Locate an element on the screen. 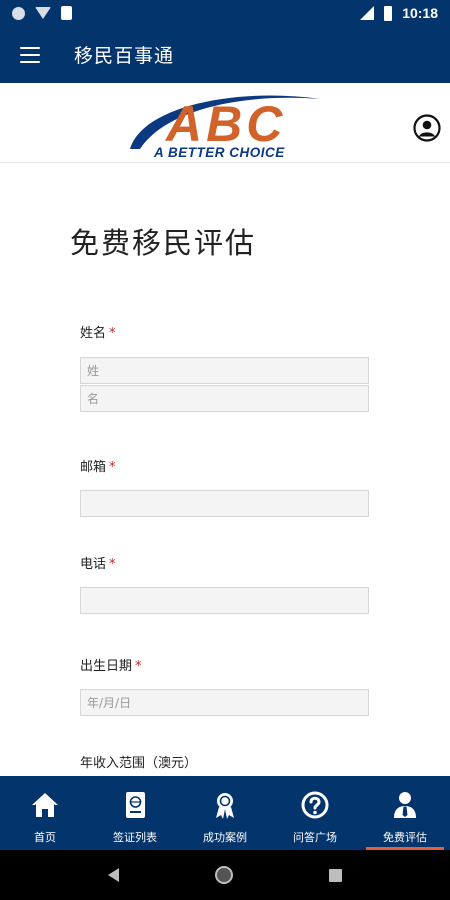  nav-item-free-assessment: 免费评估 is located at coordinates (405, 813).